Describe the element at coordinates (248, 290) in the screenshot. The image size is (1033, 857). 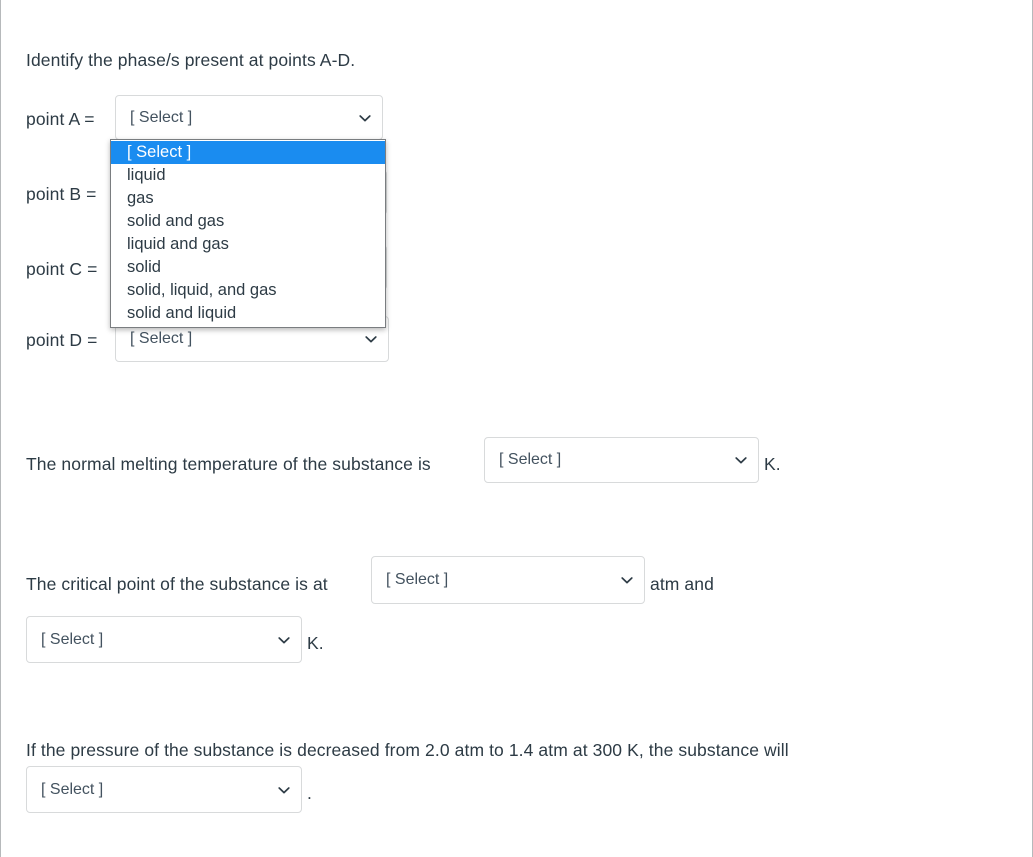
I see `dropdown-option: solid, liquid, and gas` at that location.